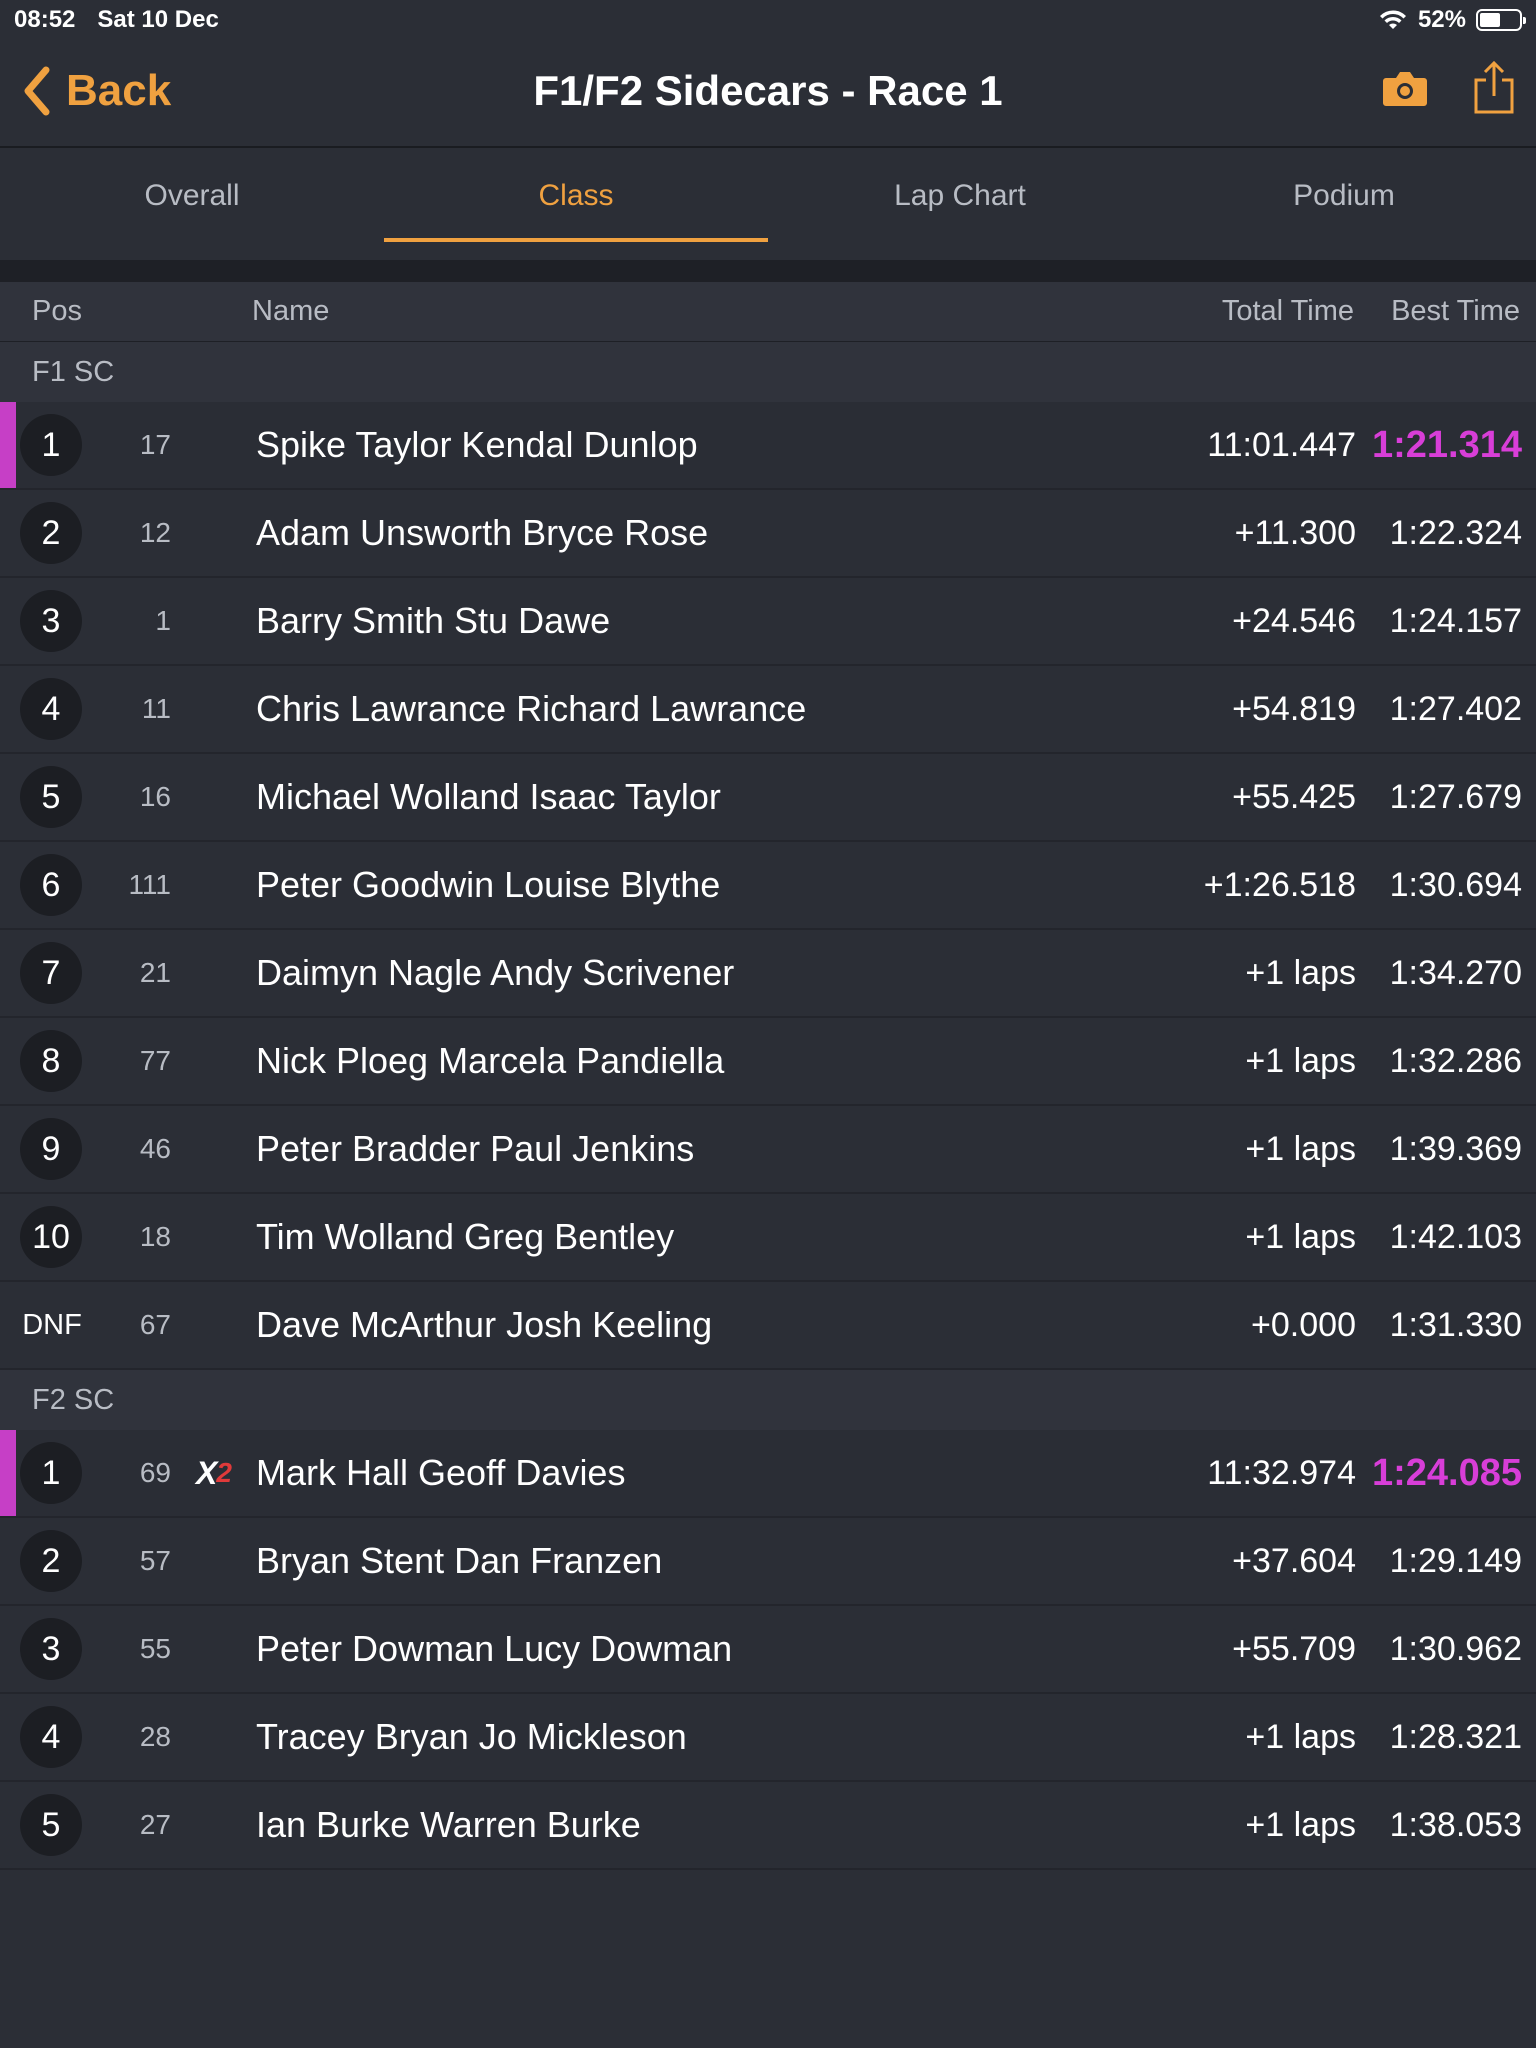  I want to click on table-row: 3 1 Barry Smith Stu Dawe +24.546 1:24.157, so click(768, 622).